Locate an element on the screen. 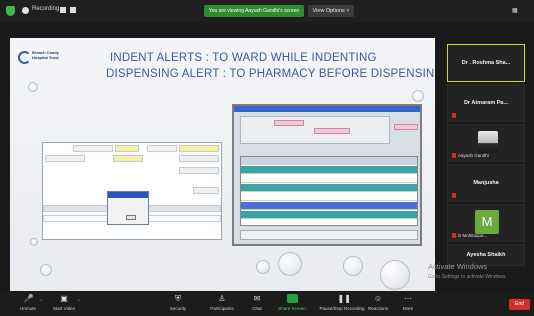 This screenshot has width=534, height=316. video-camera-off-icon: ▣ is located at coordinates (64, 298).